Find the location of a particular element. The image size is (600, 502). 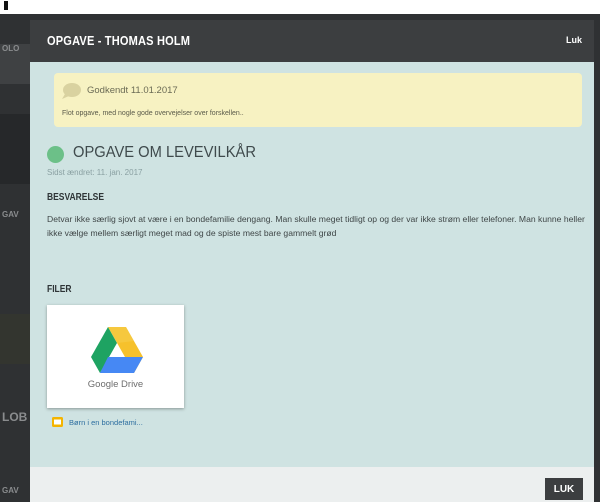

task-title: OPGAVE OM LEVEVILKÅR is located at coordinates (164, 152).